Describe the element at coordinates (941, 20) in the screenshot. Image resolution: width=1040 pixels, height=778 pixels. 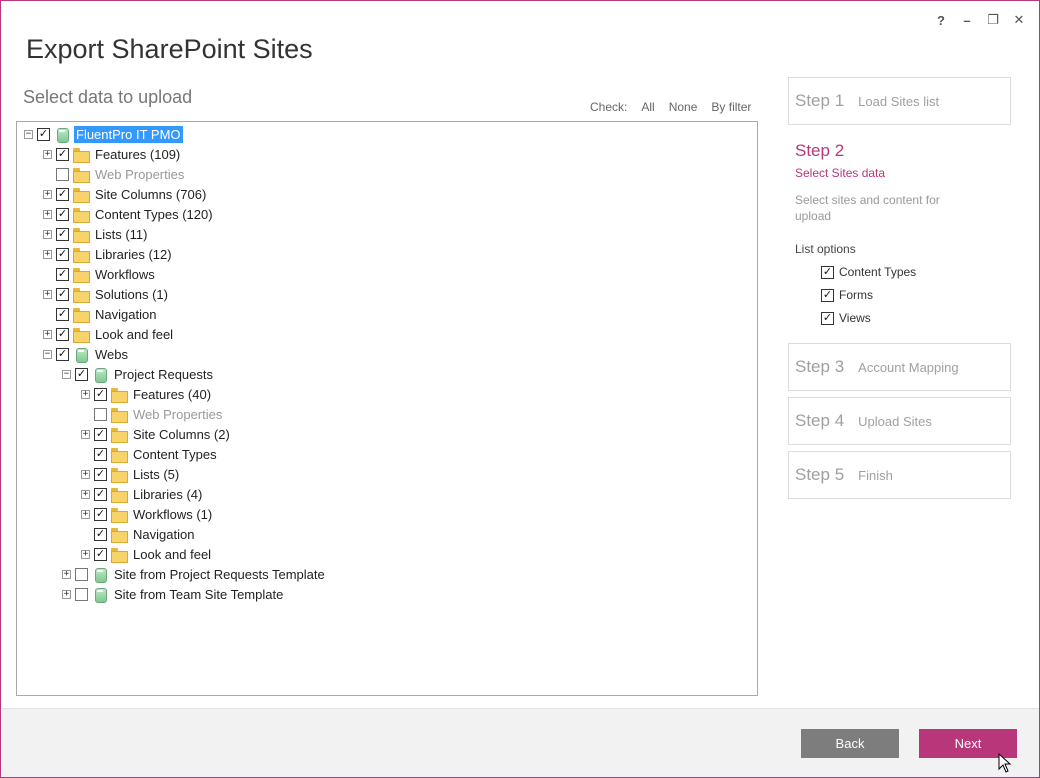
I see `help-icon: ?` at that location.